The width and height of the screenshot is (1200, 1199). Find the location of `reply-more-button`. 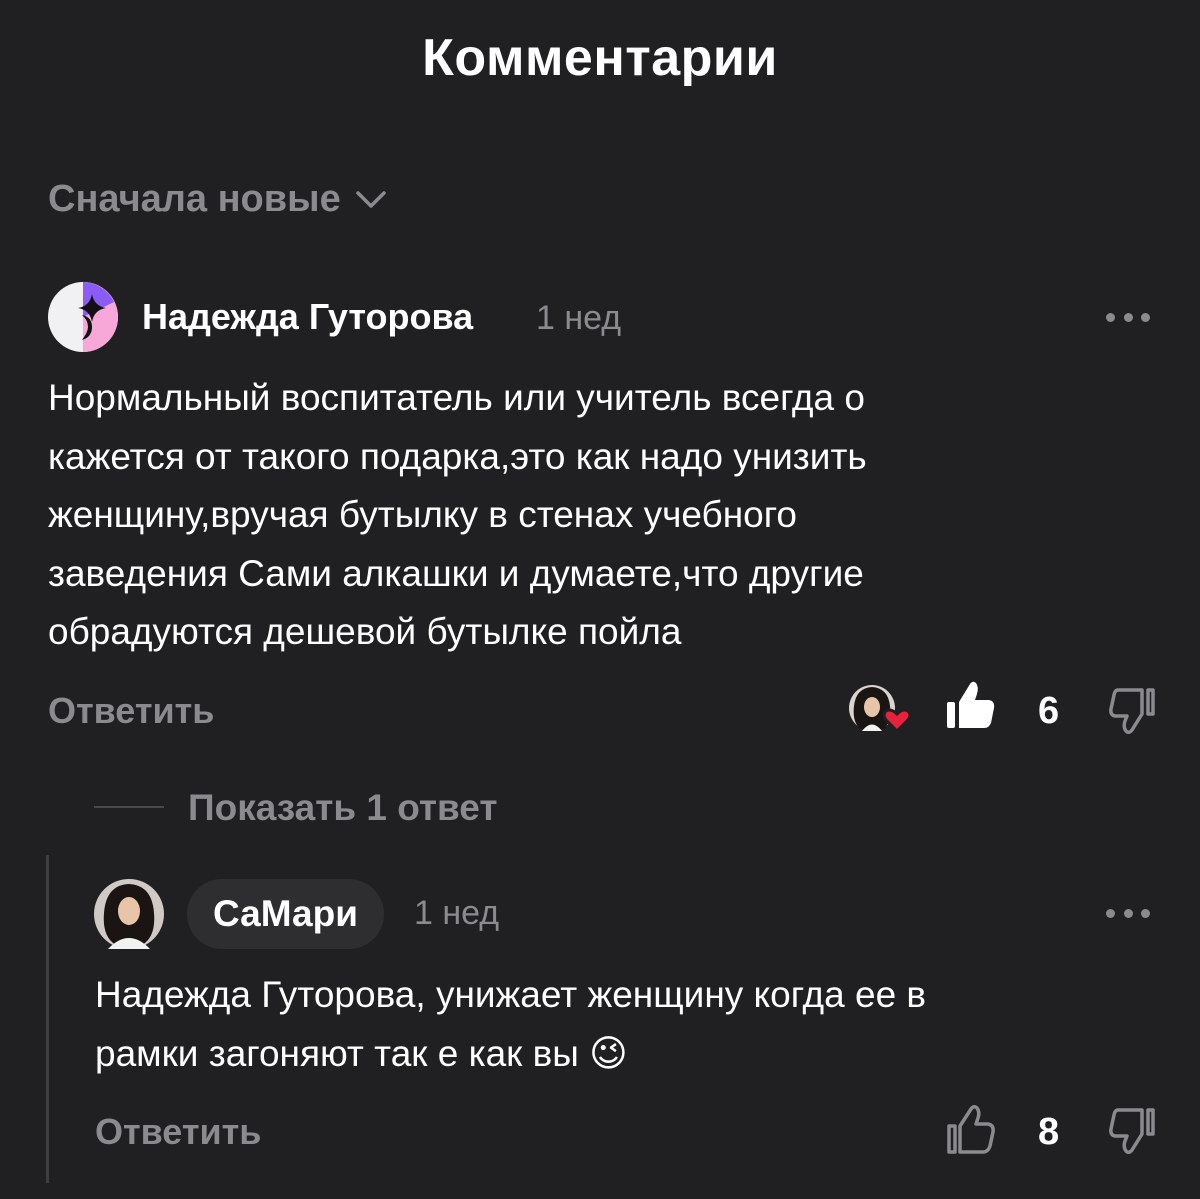

reply-more-button is located at coordinates (1128, 913).